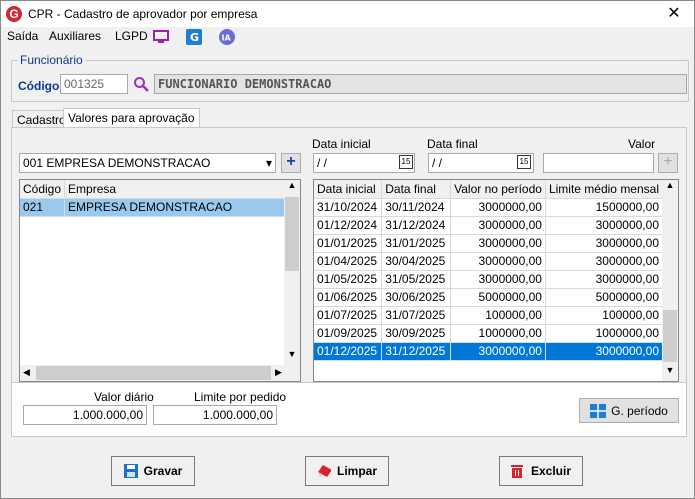 This screenshot has width=695, height=499. I want to click on gravar-button: Gravar, so click(153, 471).